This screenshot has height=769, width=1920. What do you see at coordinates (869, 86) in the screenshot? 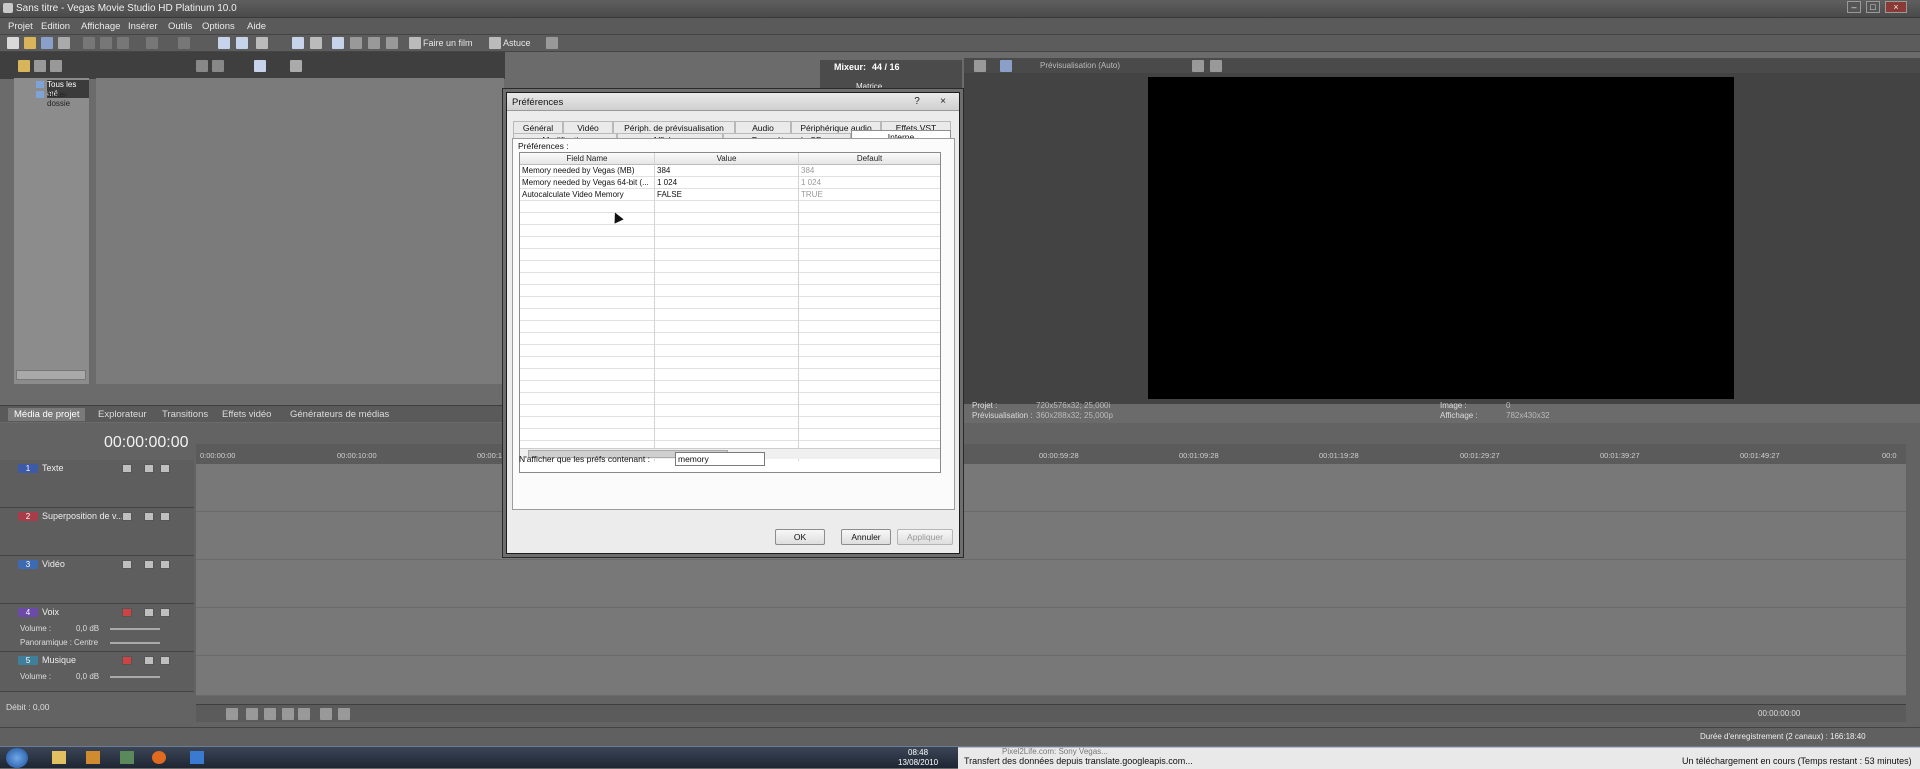
I see `mixer-matrix: Matrice` at bounding box center [869, 86].